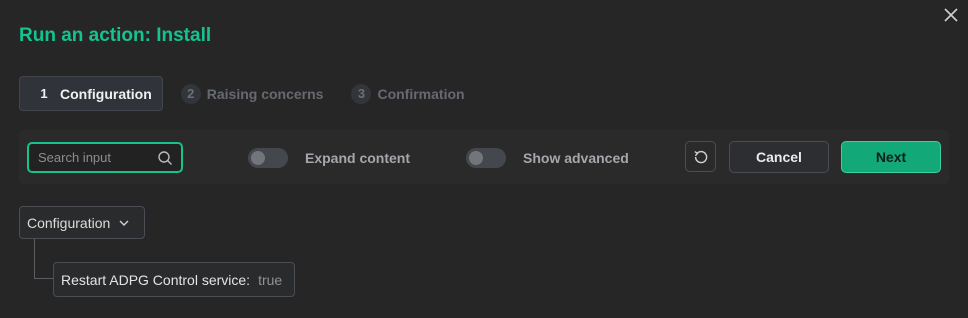  I want to click on reset-icon, so click(700, 156).